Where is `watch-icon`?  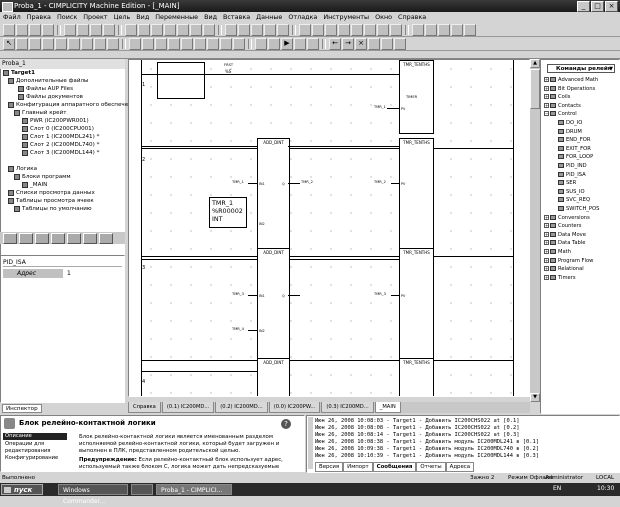
watch-icon is located at coordinates (331, 29).